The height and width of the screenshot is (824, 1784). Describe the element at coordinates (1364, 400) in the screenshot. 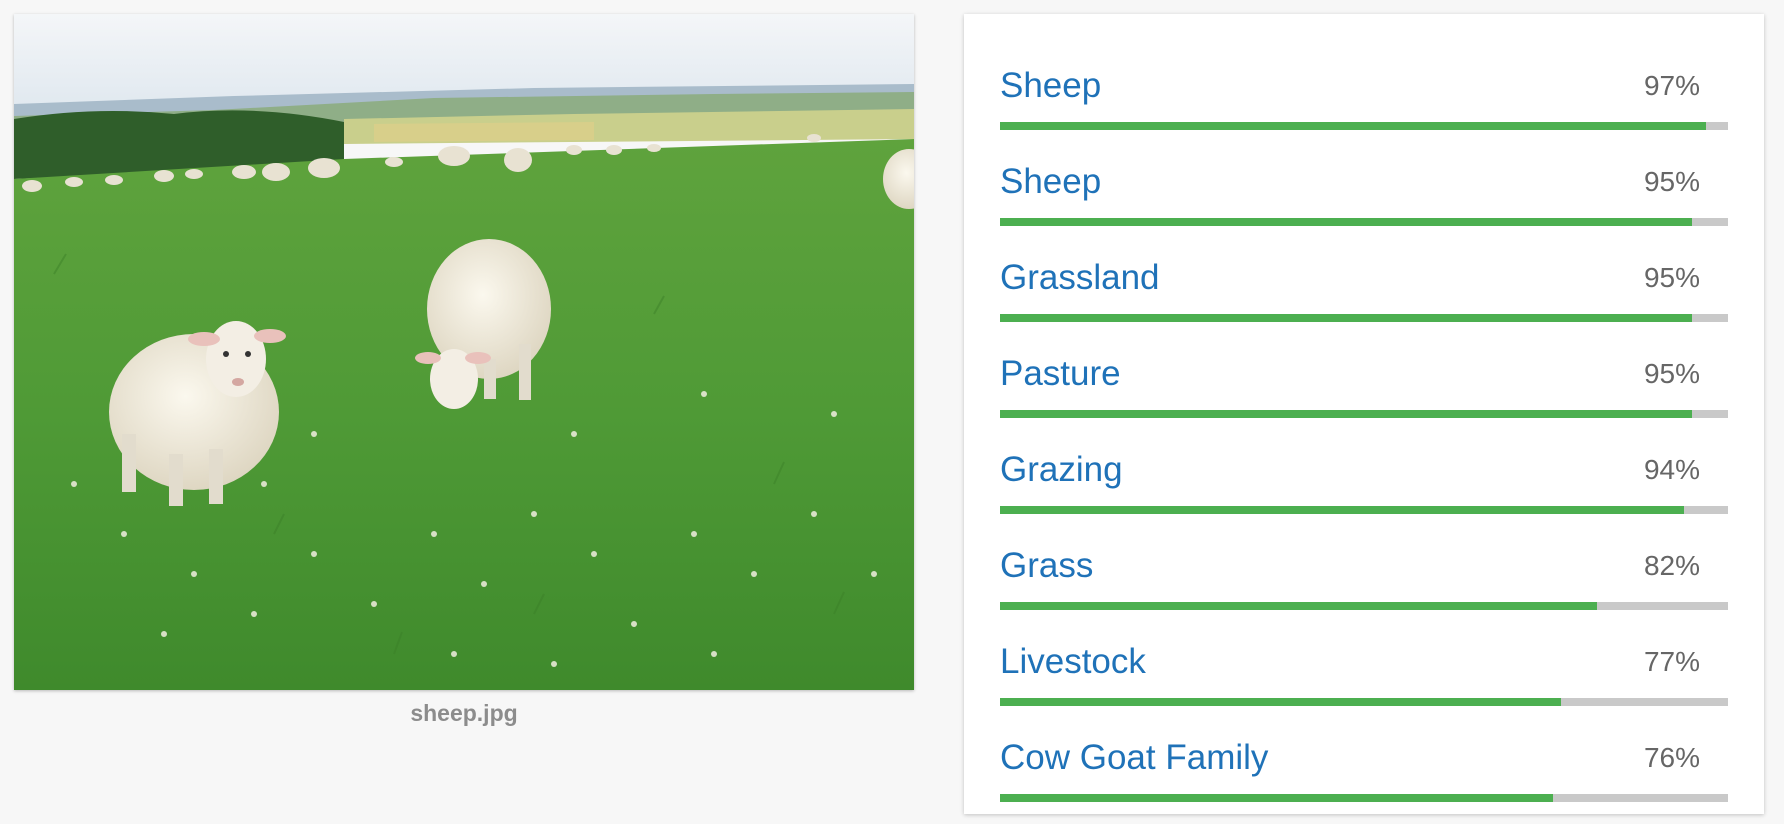

I see `label-row: Pasture 95%` at that location.